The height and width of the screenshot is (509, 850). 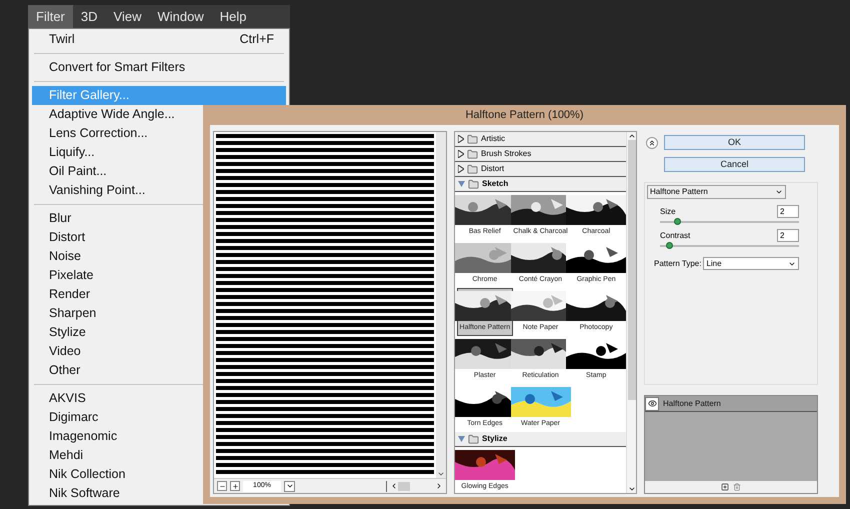 I want to click on category-row: Stylize, so click(x=540, y=439).